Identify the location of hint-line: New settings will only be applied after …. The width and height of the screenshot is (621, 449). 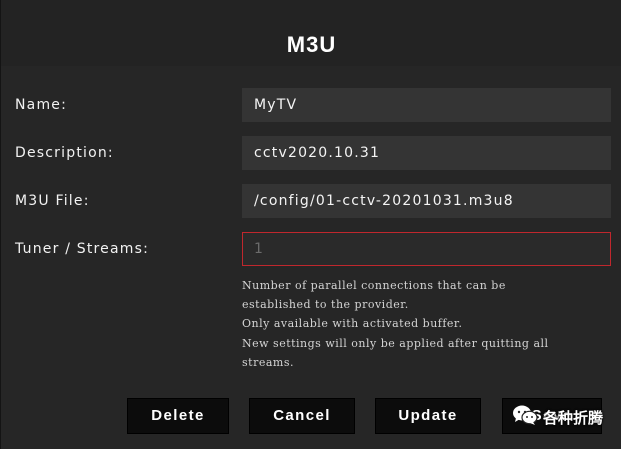
(395, 343).